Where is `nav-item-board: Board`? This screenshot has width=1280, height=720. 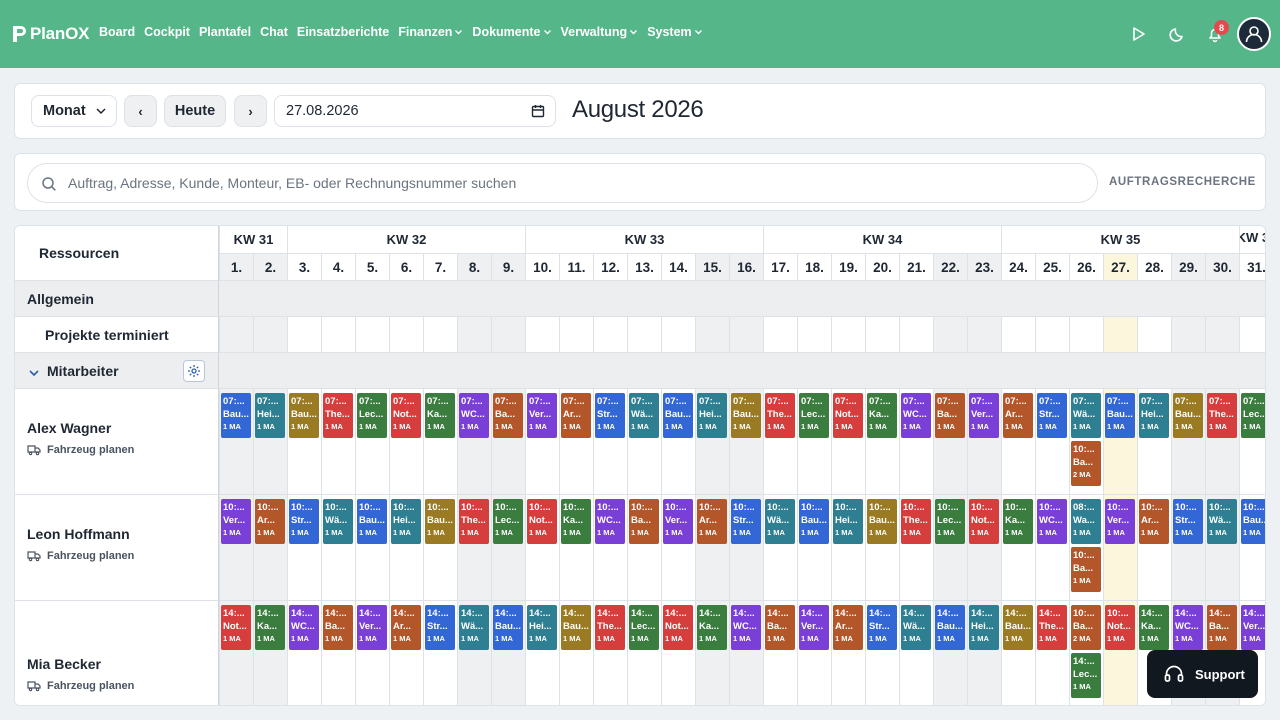 nav-item-board: Board is located at coordinates (117, 32).